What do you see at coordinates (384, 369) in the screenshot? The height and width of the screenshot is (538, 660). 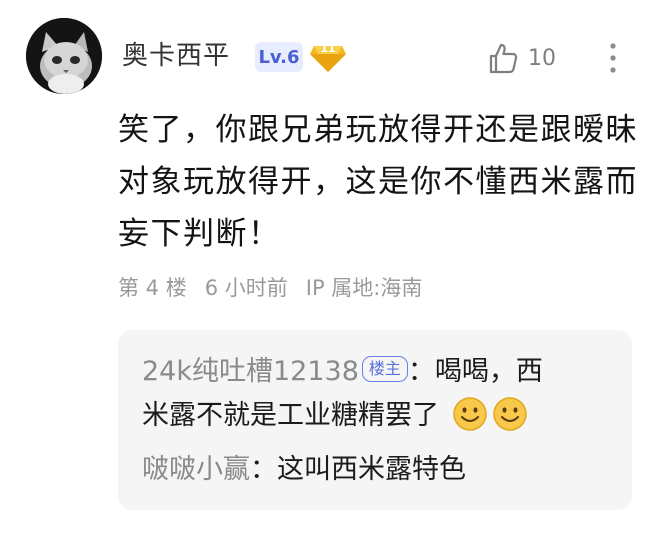 I see `op-tag: 楼主` at bounding box center [384, 369].